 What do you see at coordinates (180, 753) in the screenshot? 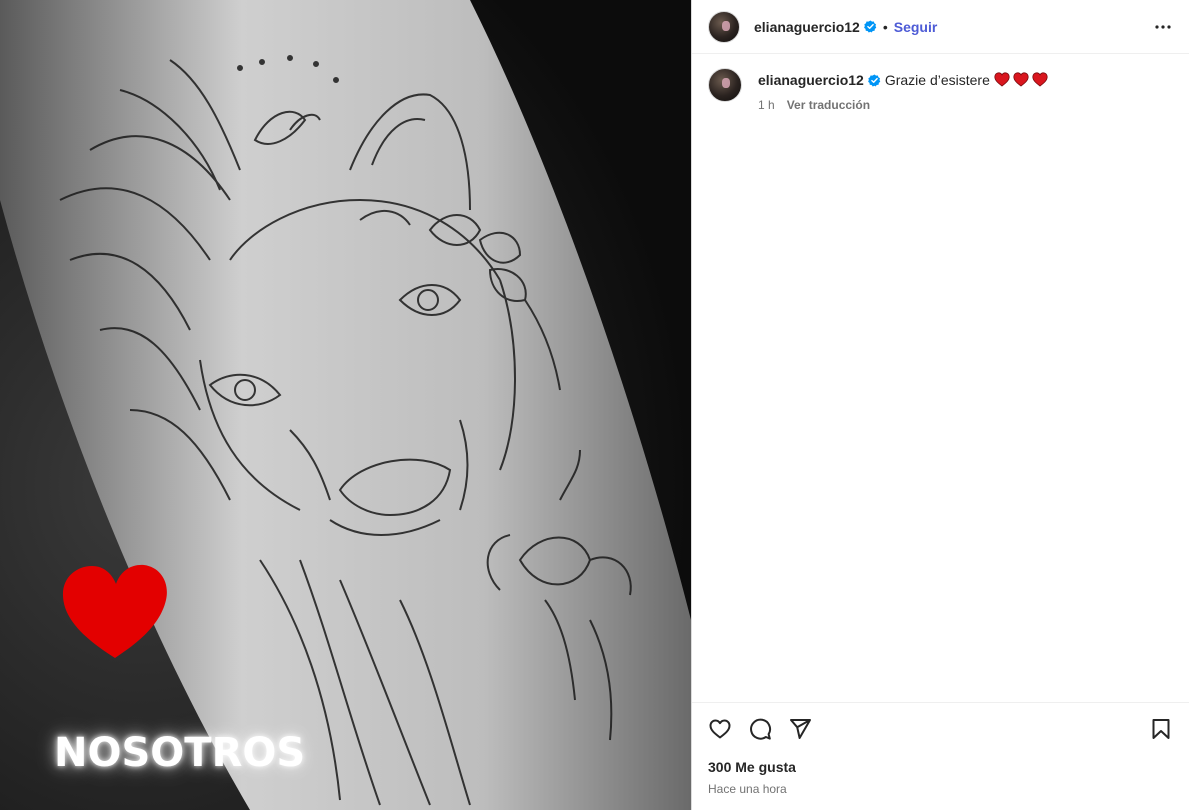
I see `overlay-caption: NOSOTROS` at bounding box center [180, 753].